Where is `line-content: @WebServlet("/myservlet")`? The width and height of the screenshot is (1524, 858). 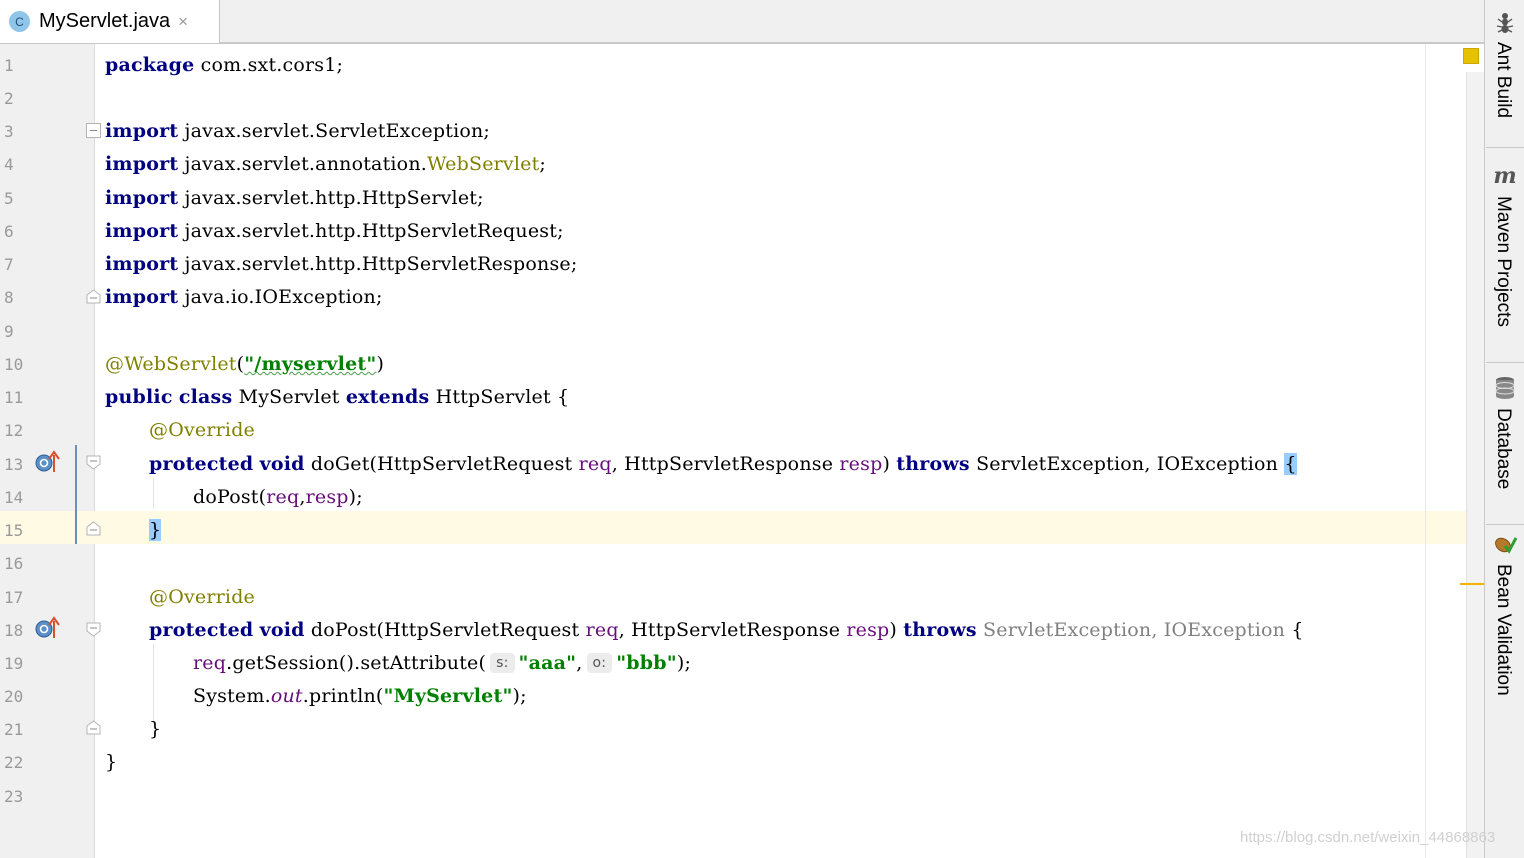
line-content: @WebServlet("/myservlet") is located at coordinates (244, 364).